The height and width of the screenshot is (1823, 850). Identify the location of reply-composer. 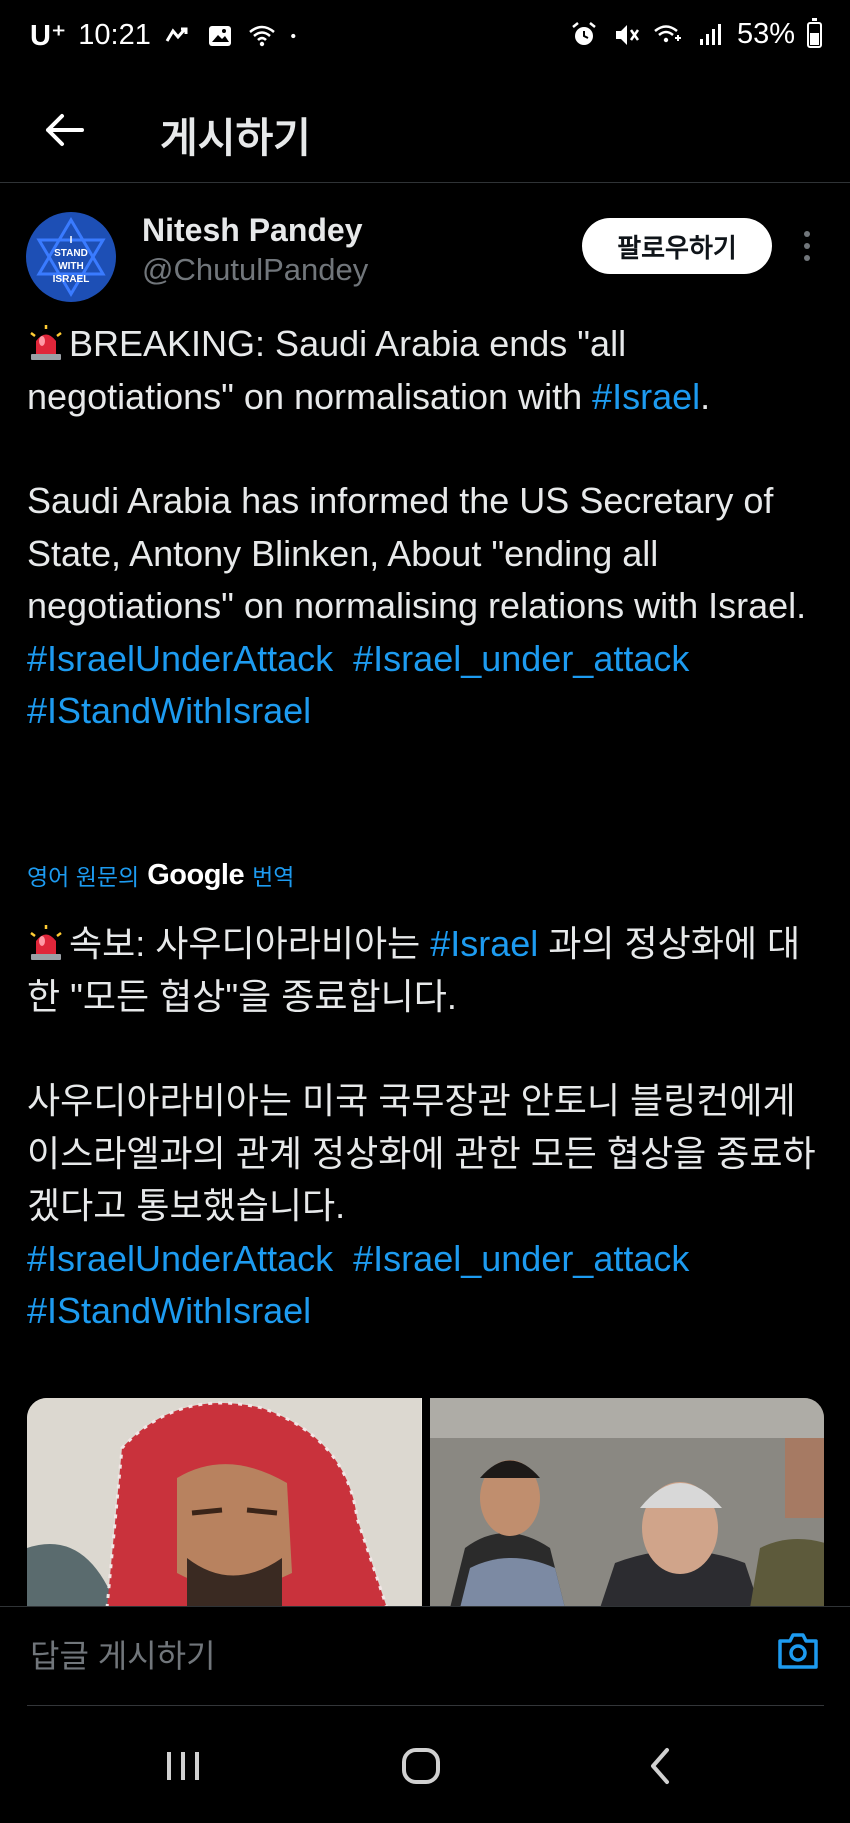
(425, 1656).